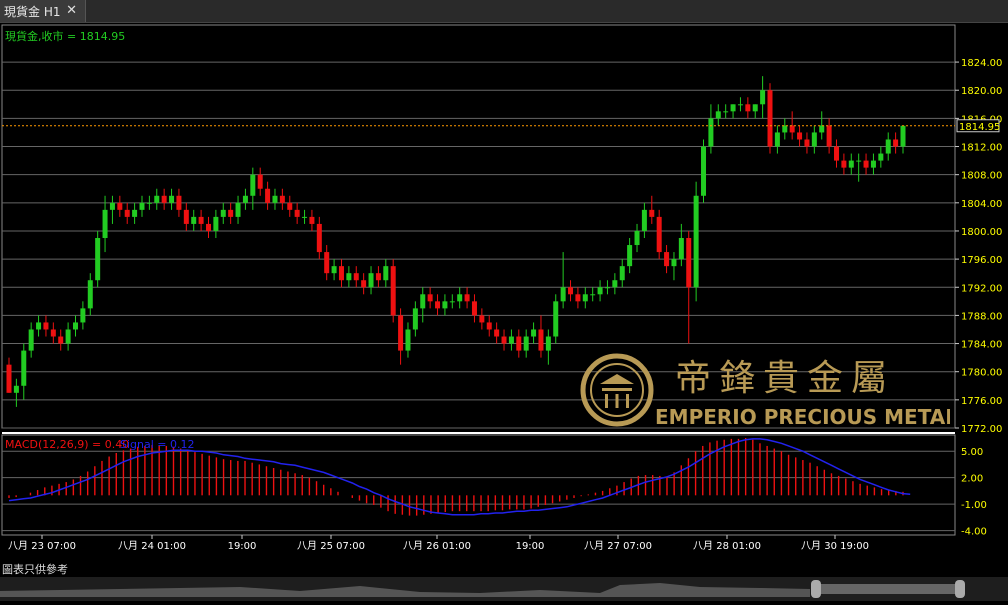 The image size is (1008, 605). I want to click on tab-bar: 現貨金 H1 ✕, so click(504, 11).